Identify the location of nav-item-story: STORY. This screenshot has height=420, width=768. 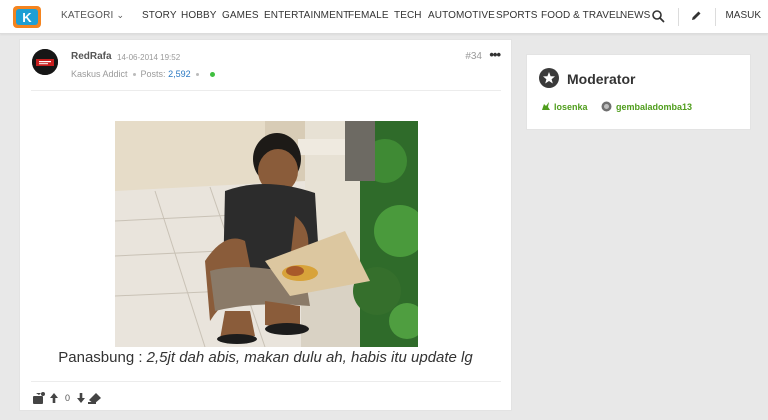
(159, 15).